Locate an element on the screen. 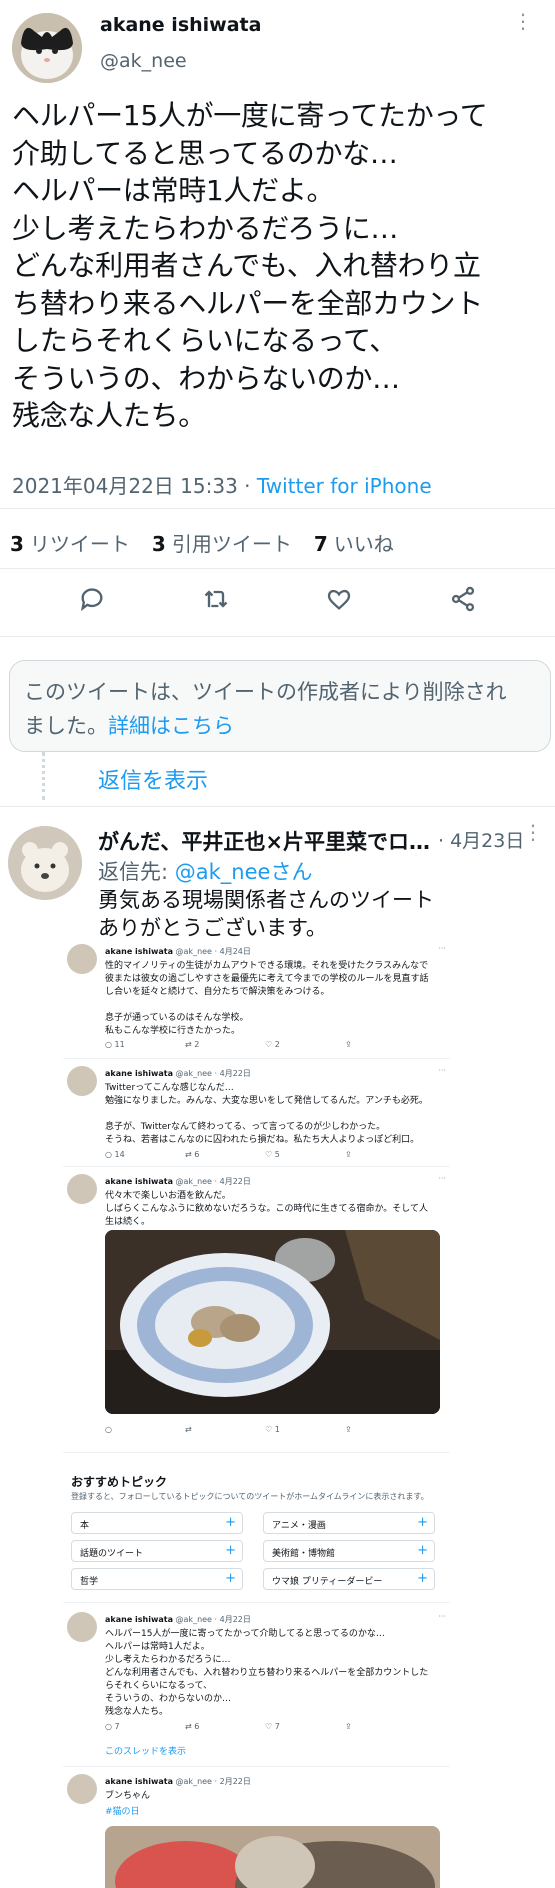  thread-link: このスレッドを表示 is located at coordinates (146, 1752).